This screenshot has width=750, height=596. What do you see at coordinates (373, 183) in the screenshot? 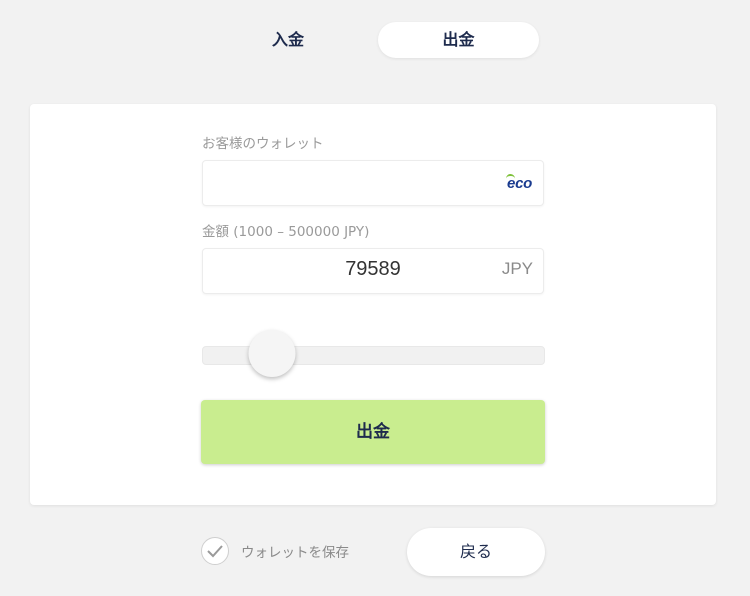
I see `wallet-input: eco` at bounding box center [373, 183].